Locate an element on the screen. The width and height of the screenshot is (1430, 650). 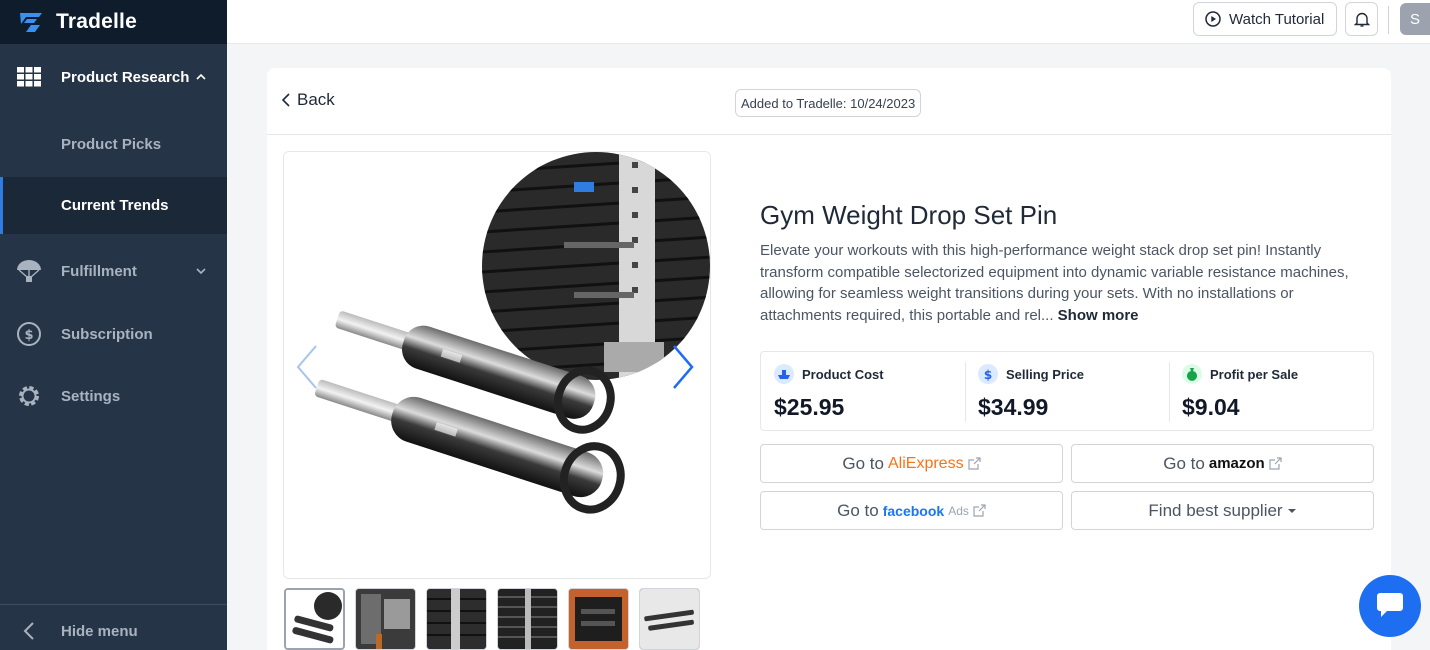
hide-menu-button: Hide menu is located at coordinates (113, 631).